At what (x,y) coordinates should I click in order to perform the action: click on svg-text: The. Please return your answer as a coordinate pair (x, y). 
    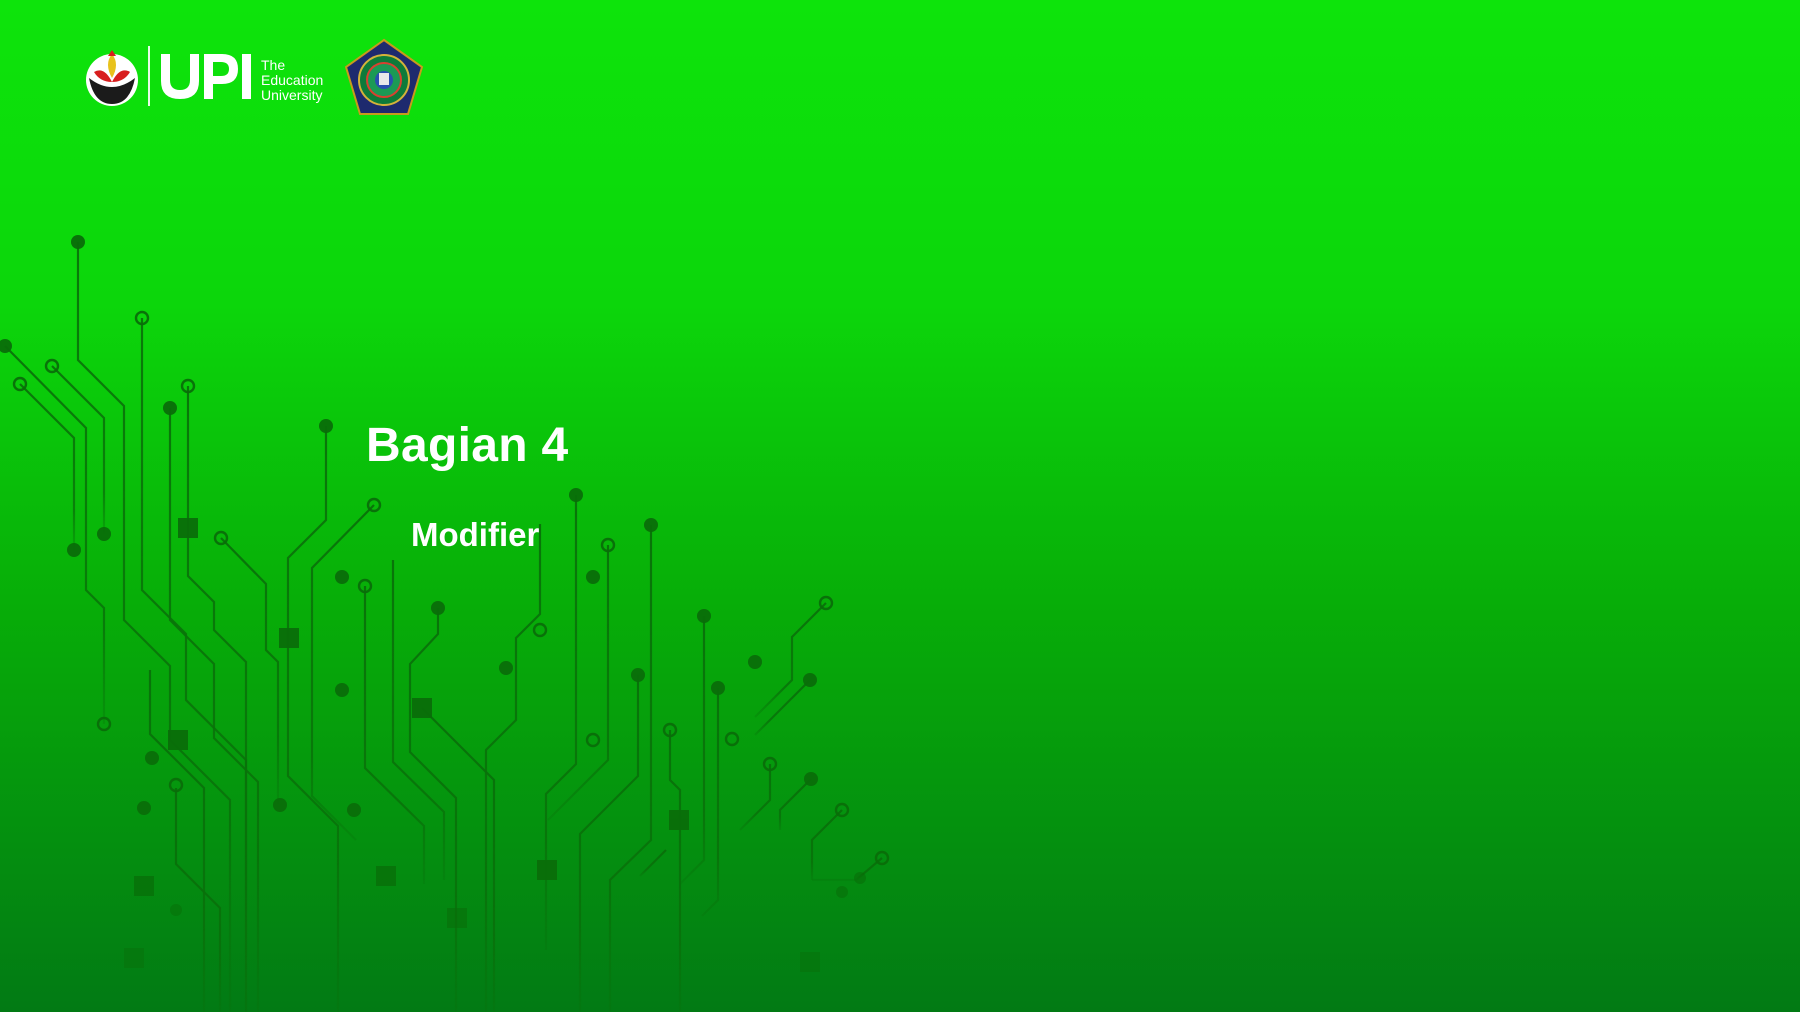
    Looking at the image, I should click on (273, 65).